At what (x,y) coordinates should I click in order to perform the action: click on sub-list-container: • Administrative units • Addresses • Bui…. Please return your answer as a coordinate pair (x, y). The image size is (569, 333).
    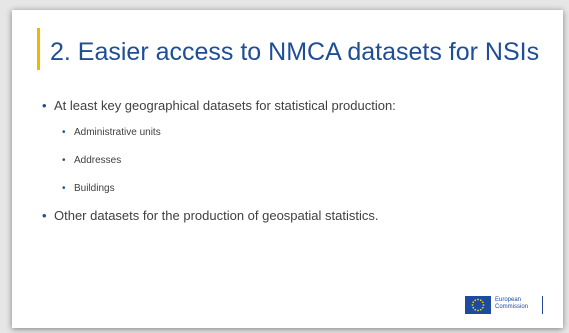
    Looking at the image, I should click on (229, 161).